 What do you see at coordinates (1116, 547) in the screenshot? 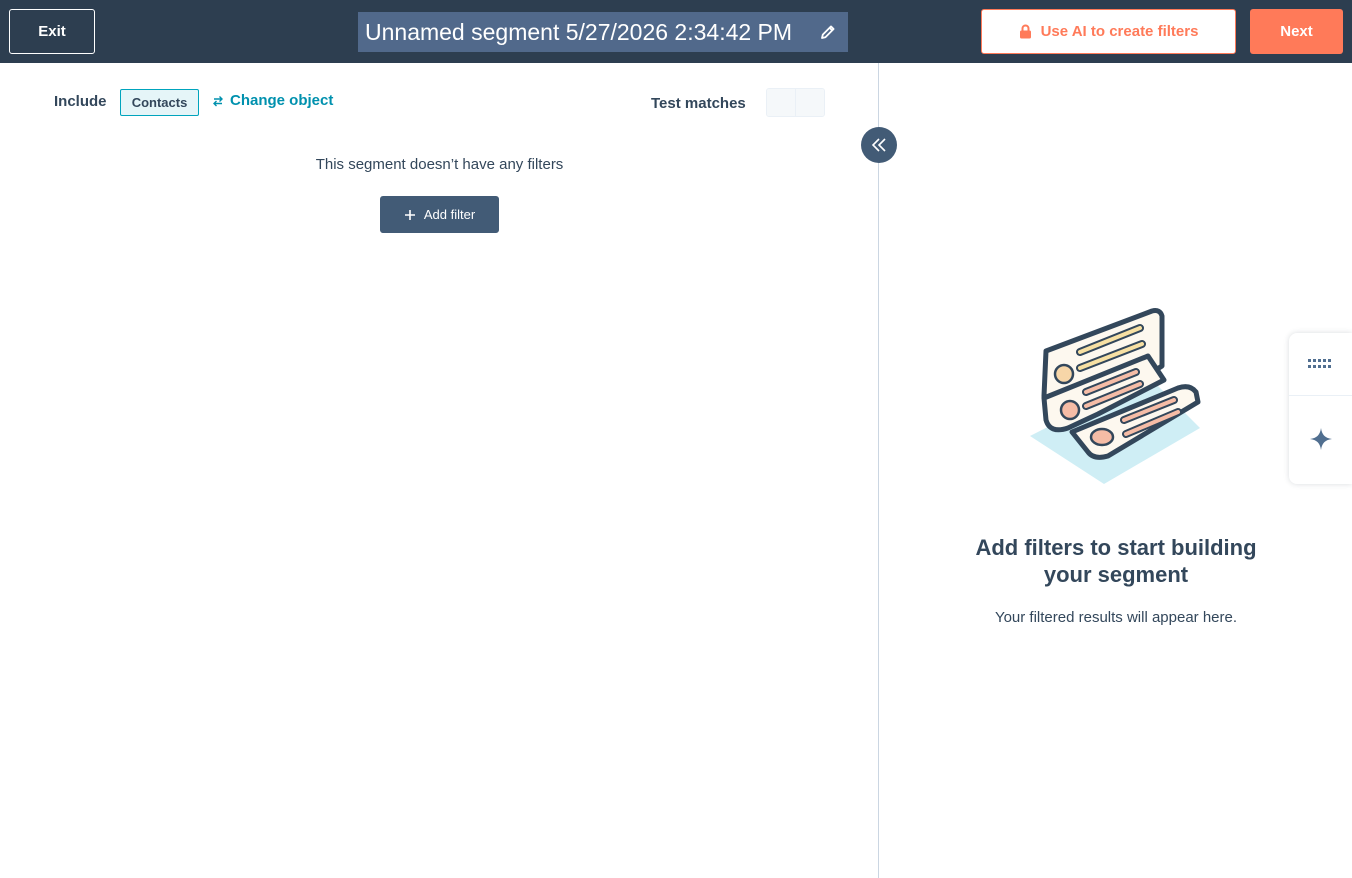
I see `results-heading-line1: Add filters to start building` at bounding box center [1116, 547].